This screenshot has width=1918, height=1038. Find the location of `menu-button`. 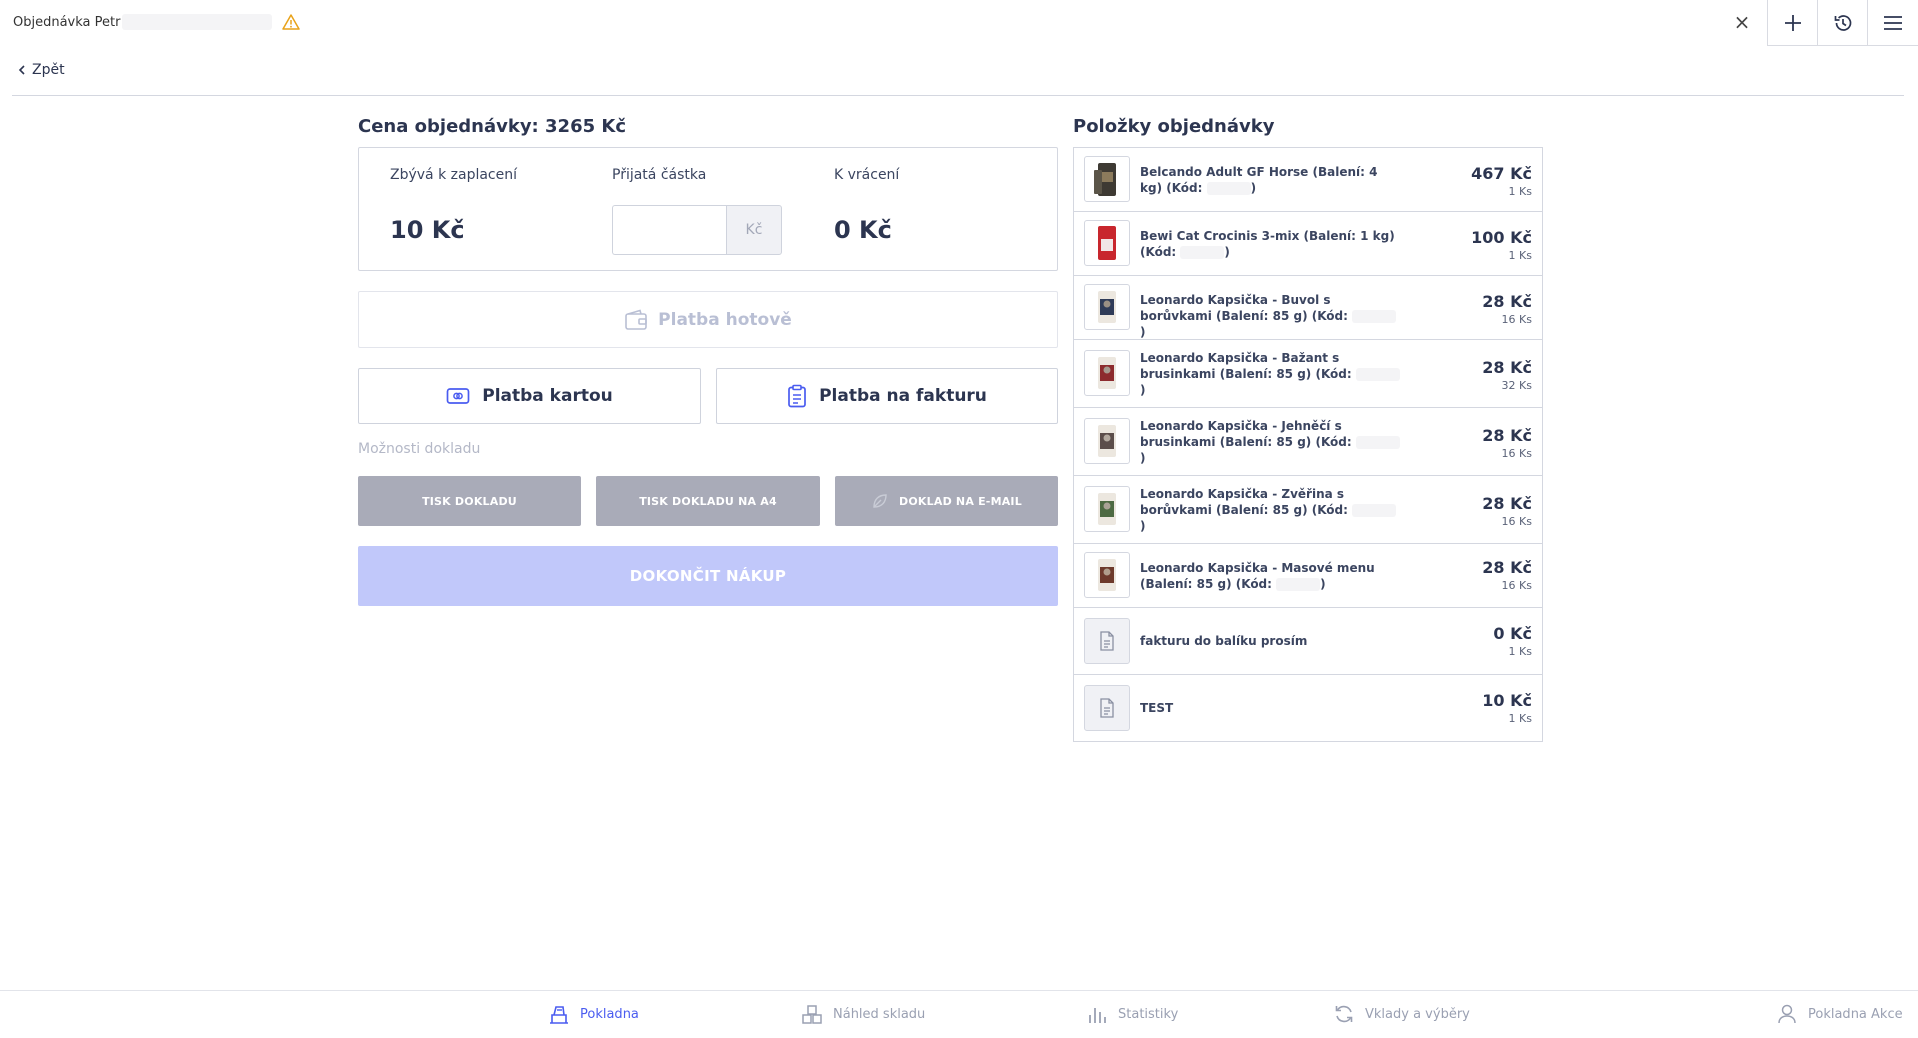

menu-button is located at coordinates (1892, 23).